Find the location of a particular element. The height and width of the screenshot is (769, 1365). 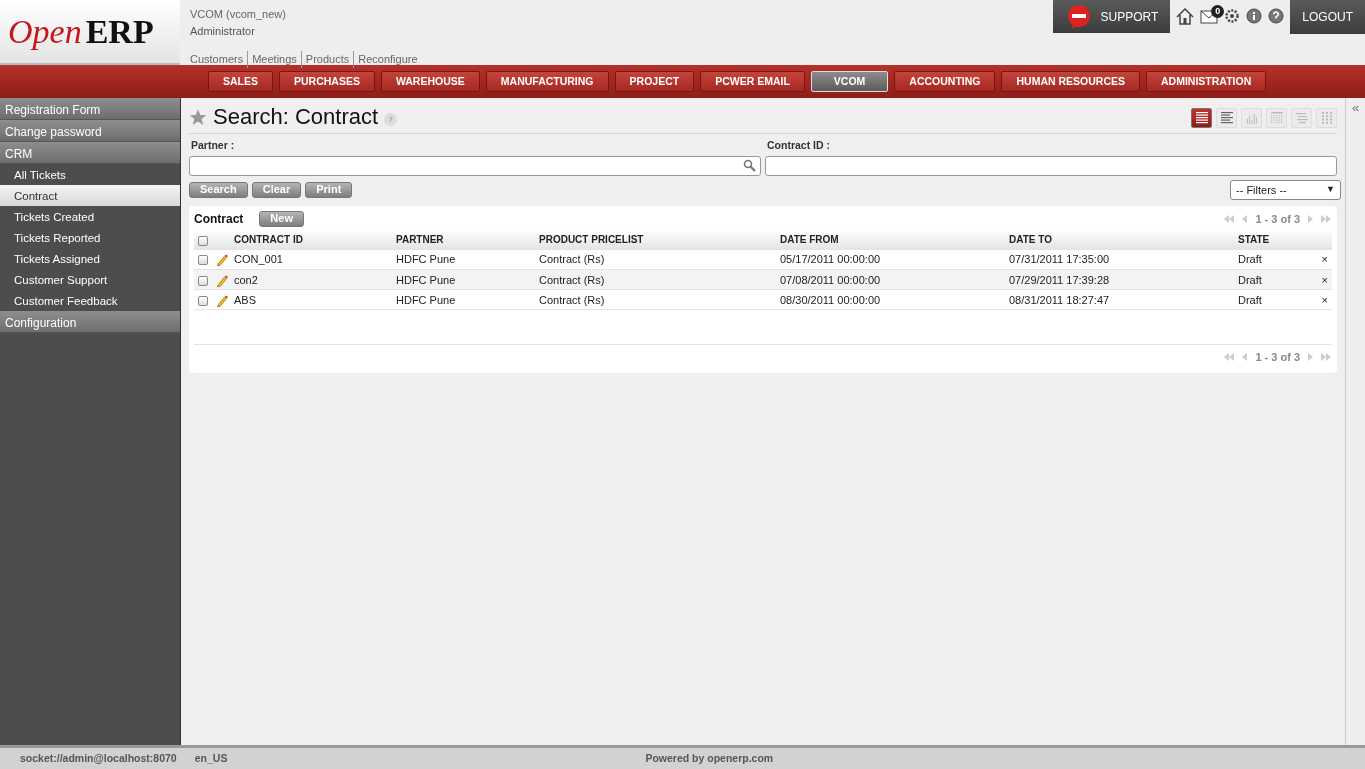

sidebar-item: Tickets Assigned is located at coordinates (90, 258).